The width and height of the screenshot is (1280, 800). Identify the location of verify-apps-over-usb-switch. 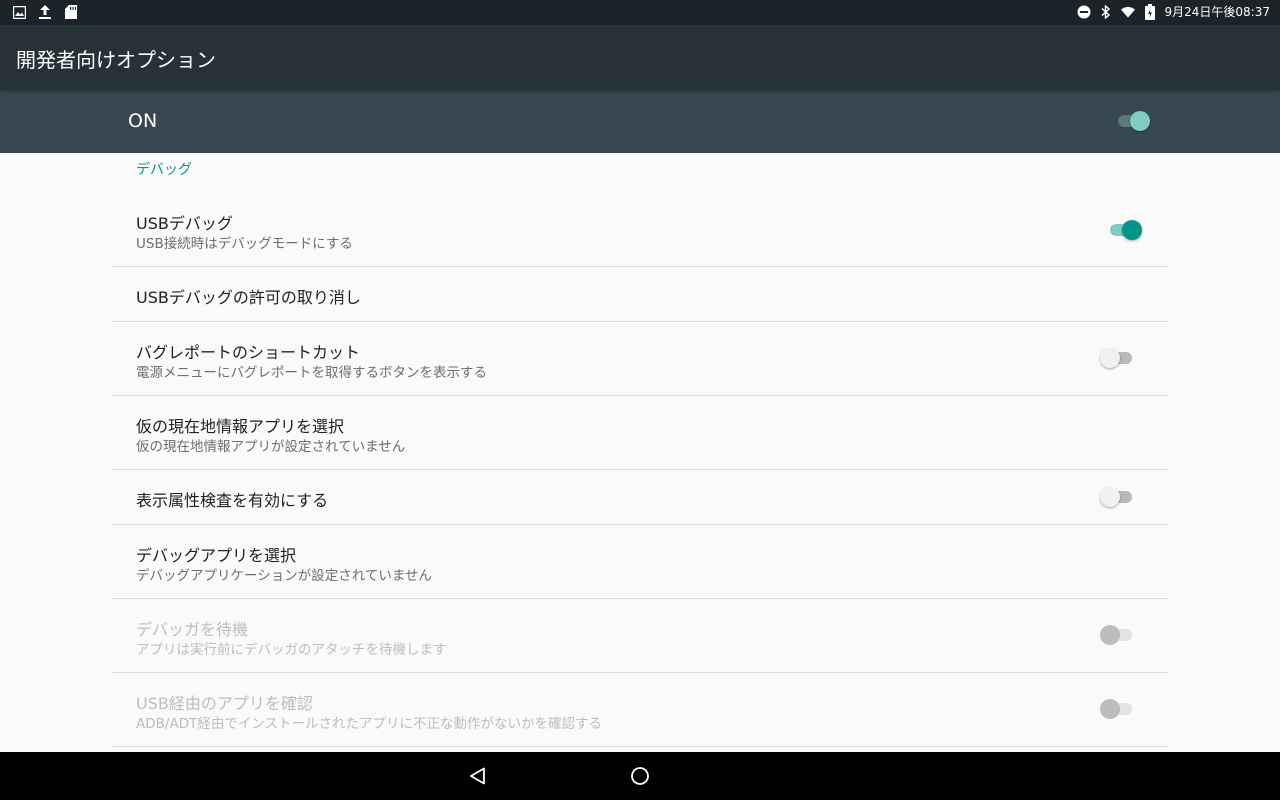
(1118, 709).